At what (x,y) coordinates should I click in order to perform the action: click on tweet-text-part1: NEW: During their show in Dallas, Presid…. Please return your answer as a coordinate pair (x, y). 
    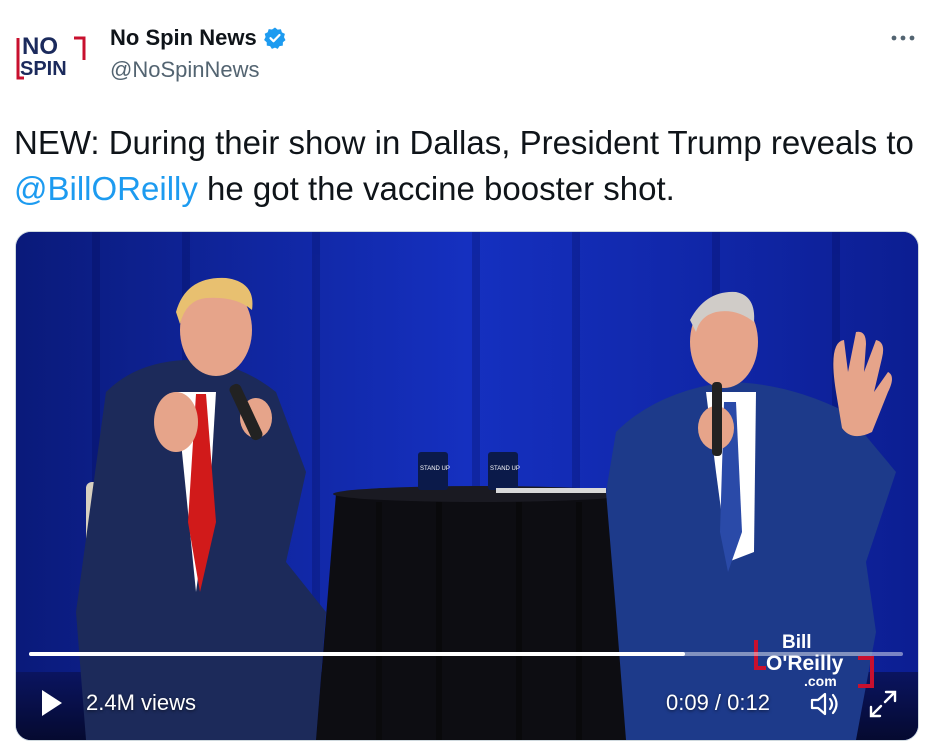
    Looking at the image, I should click on (464, 142).